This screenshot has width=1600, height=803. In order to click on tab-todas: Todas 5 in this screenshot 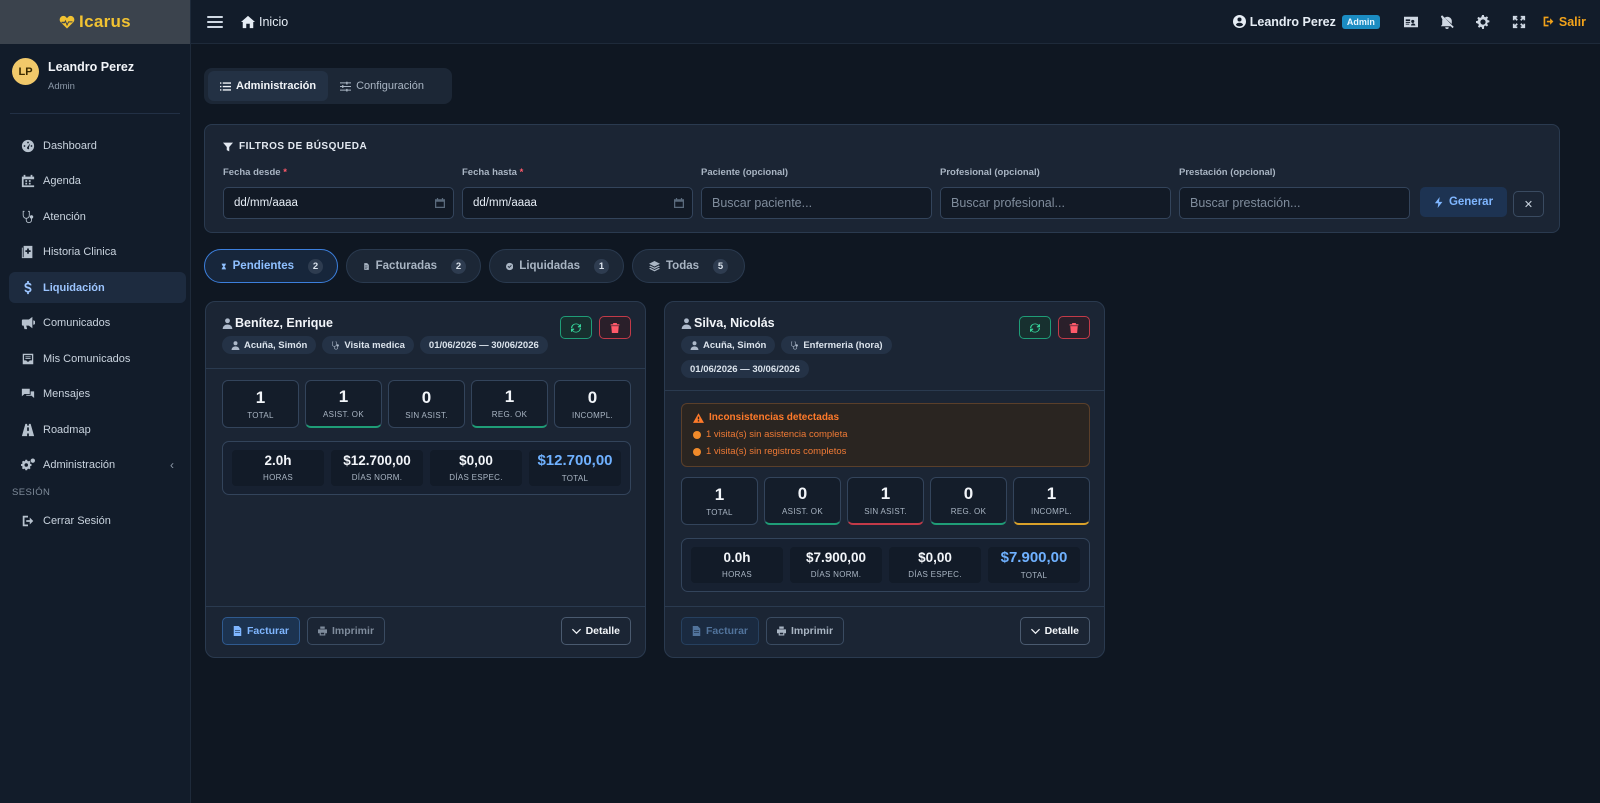, I will do `click(688, 266)`.